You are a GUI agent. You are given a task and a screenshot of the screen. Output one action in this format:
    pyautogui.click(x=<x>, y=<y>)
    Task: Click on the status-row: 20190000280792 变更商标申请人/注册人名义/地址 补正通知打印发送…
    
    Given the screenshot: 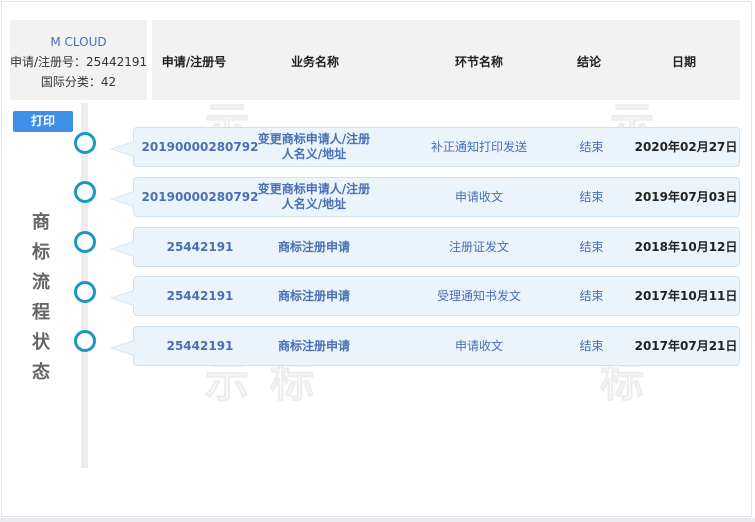 What is the action you would take?
    pyautogui.click(x=425, y=147)
    